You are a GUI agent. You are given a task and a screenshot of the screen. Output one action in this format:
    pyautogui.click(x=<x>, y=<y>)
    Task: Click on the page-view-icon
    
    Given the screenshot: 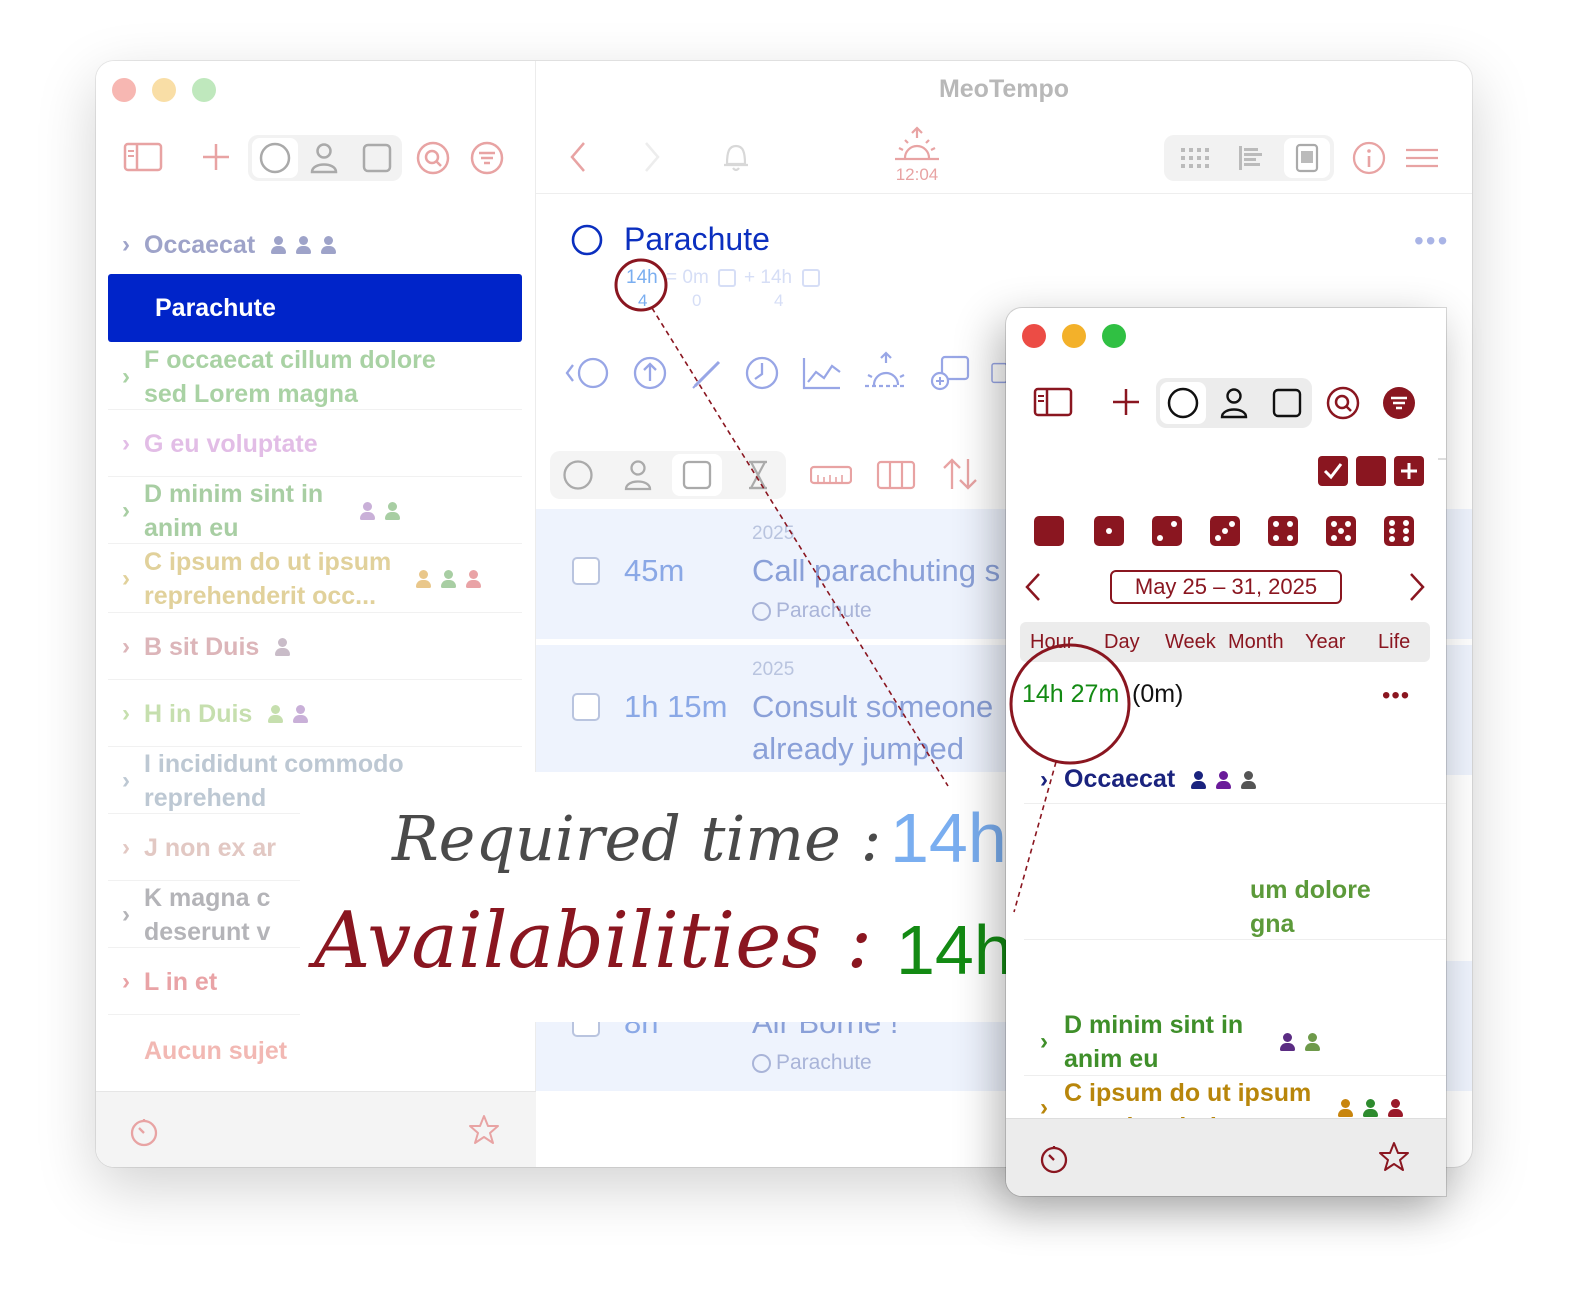 What is the action you would take?
    pyautogui.click(x=1307, y=158)
    